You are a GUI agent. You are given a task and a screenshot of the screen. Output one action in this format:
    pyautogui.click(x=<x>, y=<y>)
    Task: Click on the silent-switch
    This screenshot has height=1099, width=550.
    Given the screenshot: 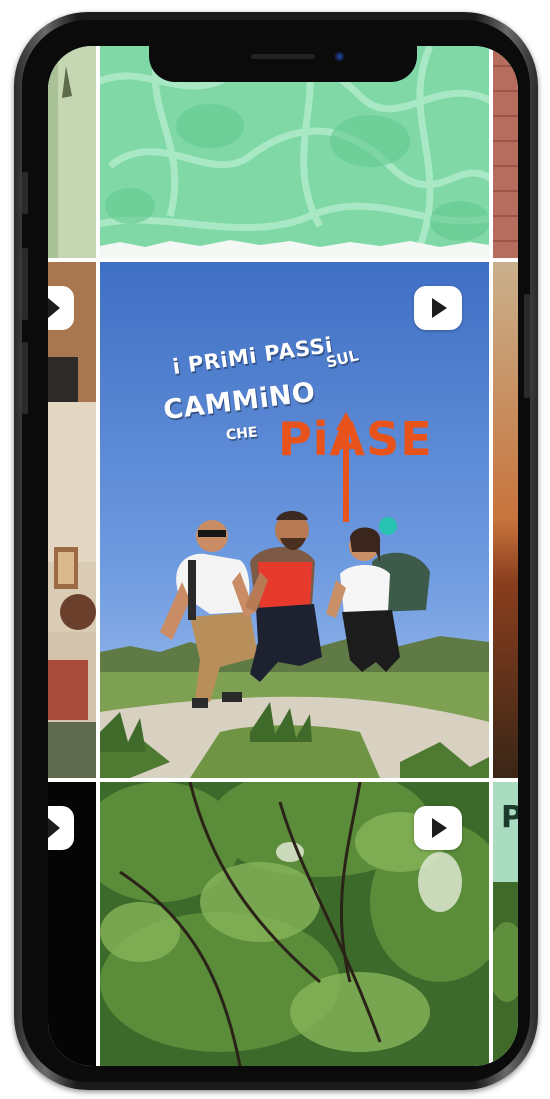 What is the action you would take?
    pyautogui.click(x=25, y=193)
    